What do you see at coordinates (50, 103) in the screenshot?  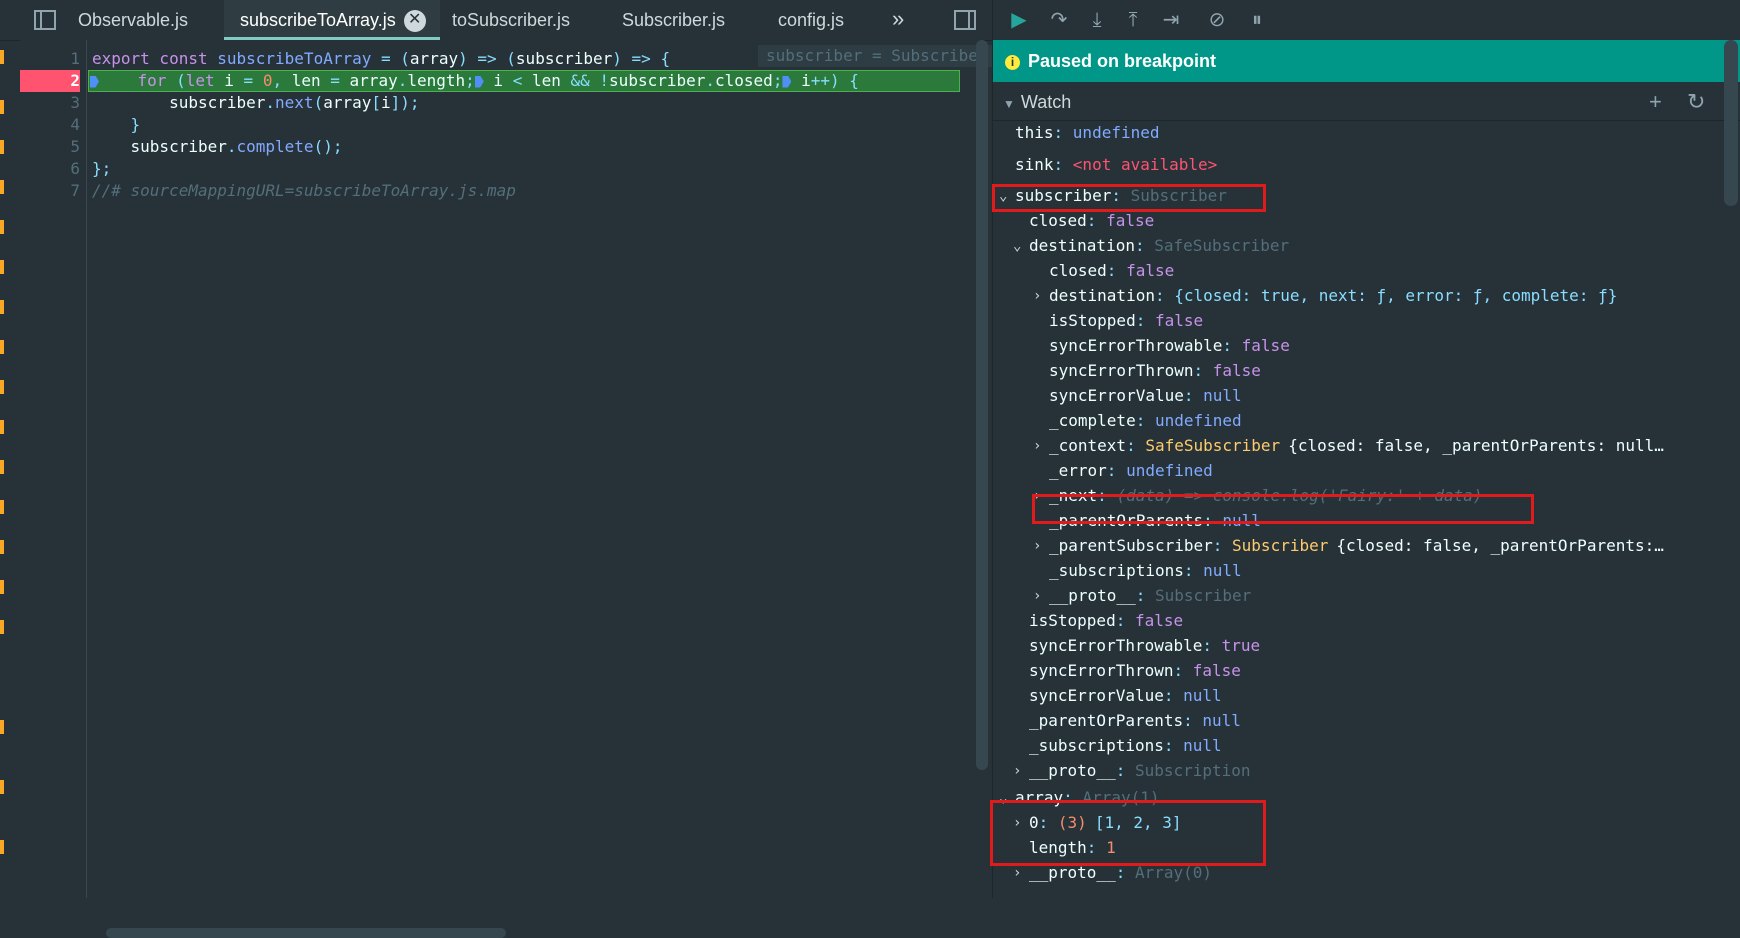 I see `line-number: 3` at bounding box center [50, 103].